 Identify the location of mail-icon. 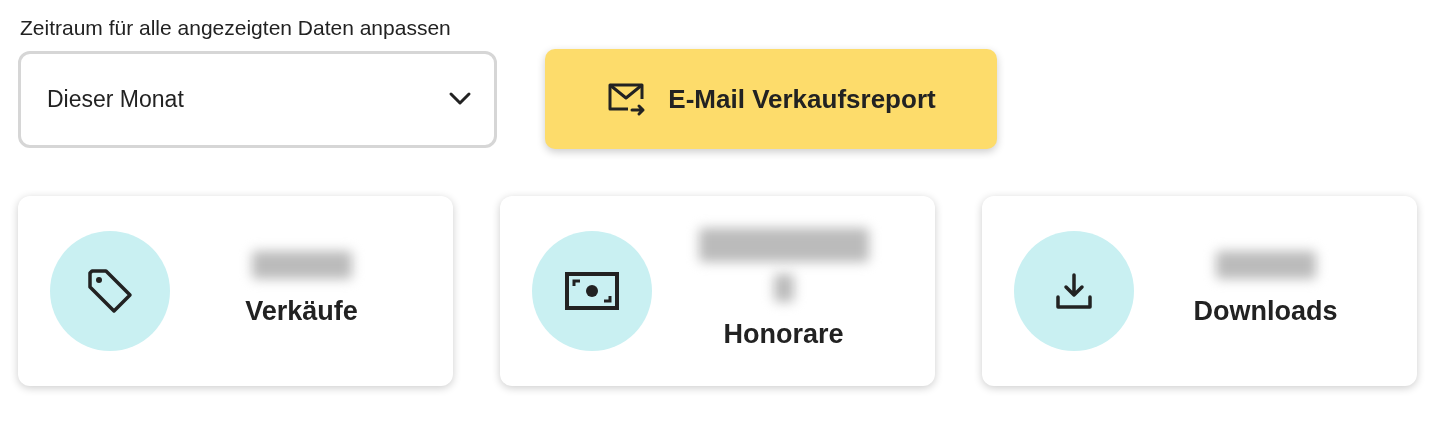
(626, 99).